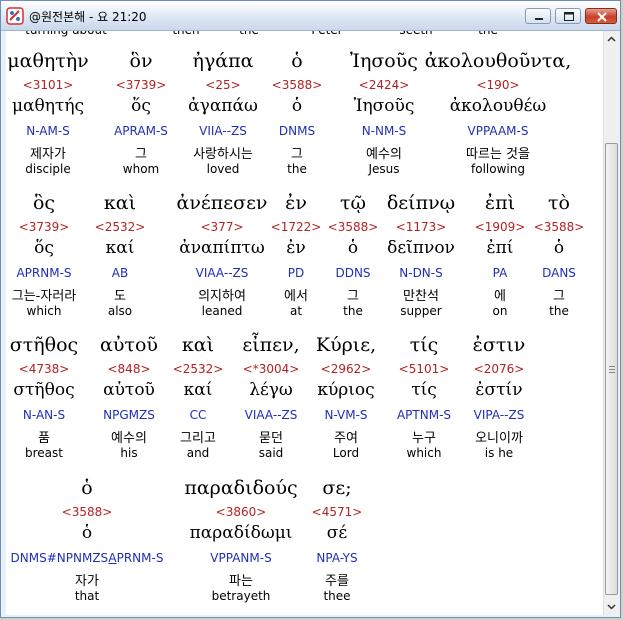 The height and width of the screenshot is (620, 623). I want to click on previous-line-word: then, so click(185, 34).